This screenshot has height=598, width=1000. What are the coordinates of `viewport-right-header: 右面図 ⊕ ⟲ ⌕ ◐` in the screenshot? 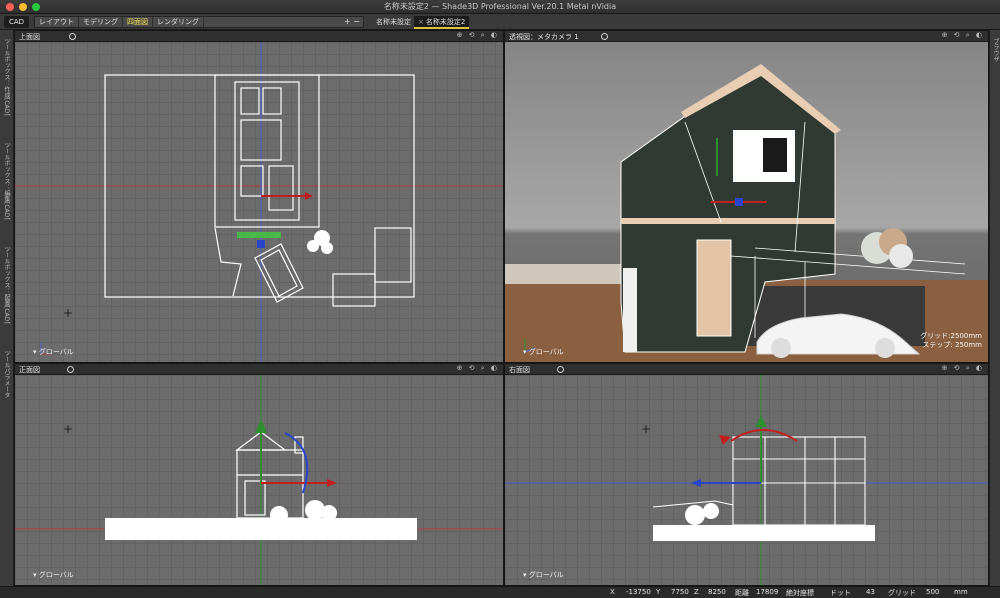 It's located at (746, 369).